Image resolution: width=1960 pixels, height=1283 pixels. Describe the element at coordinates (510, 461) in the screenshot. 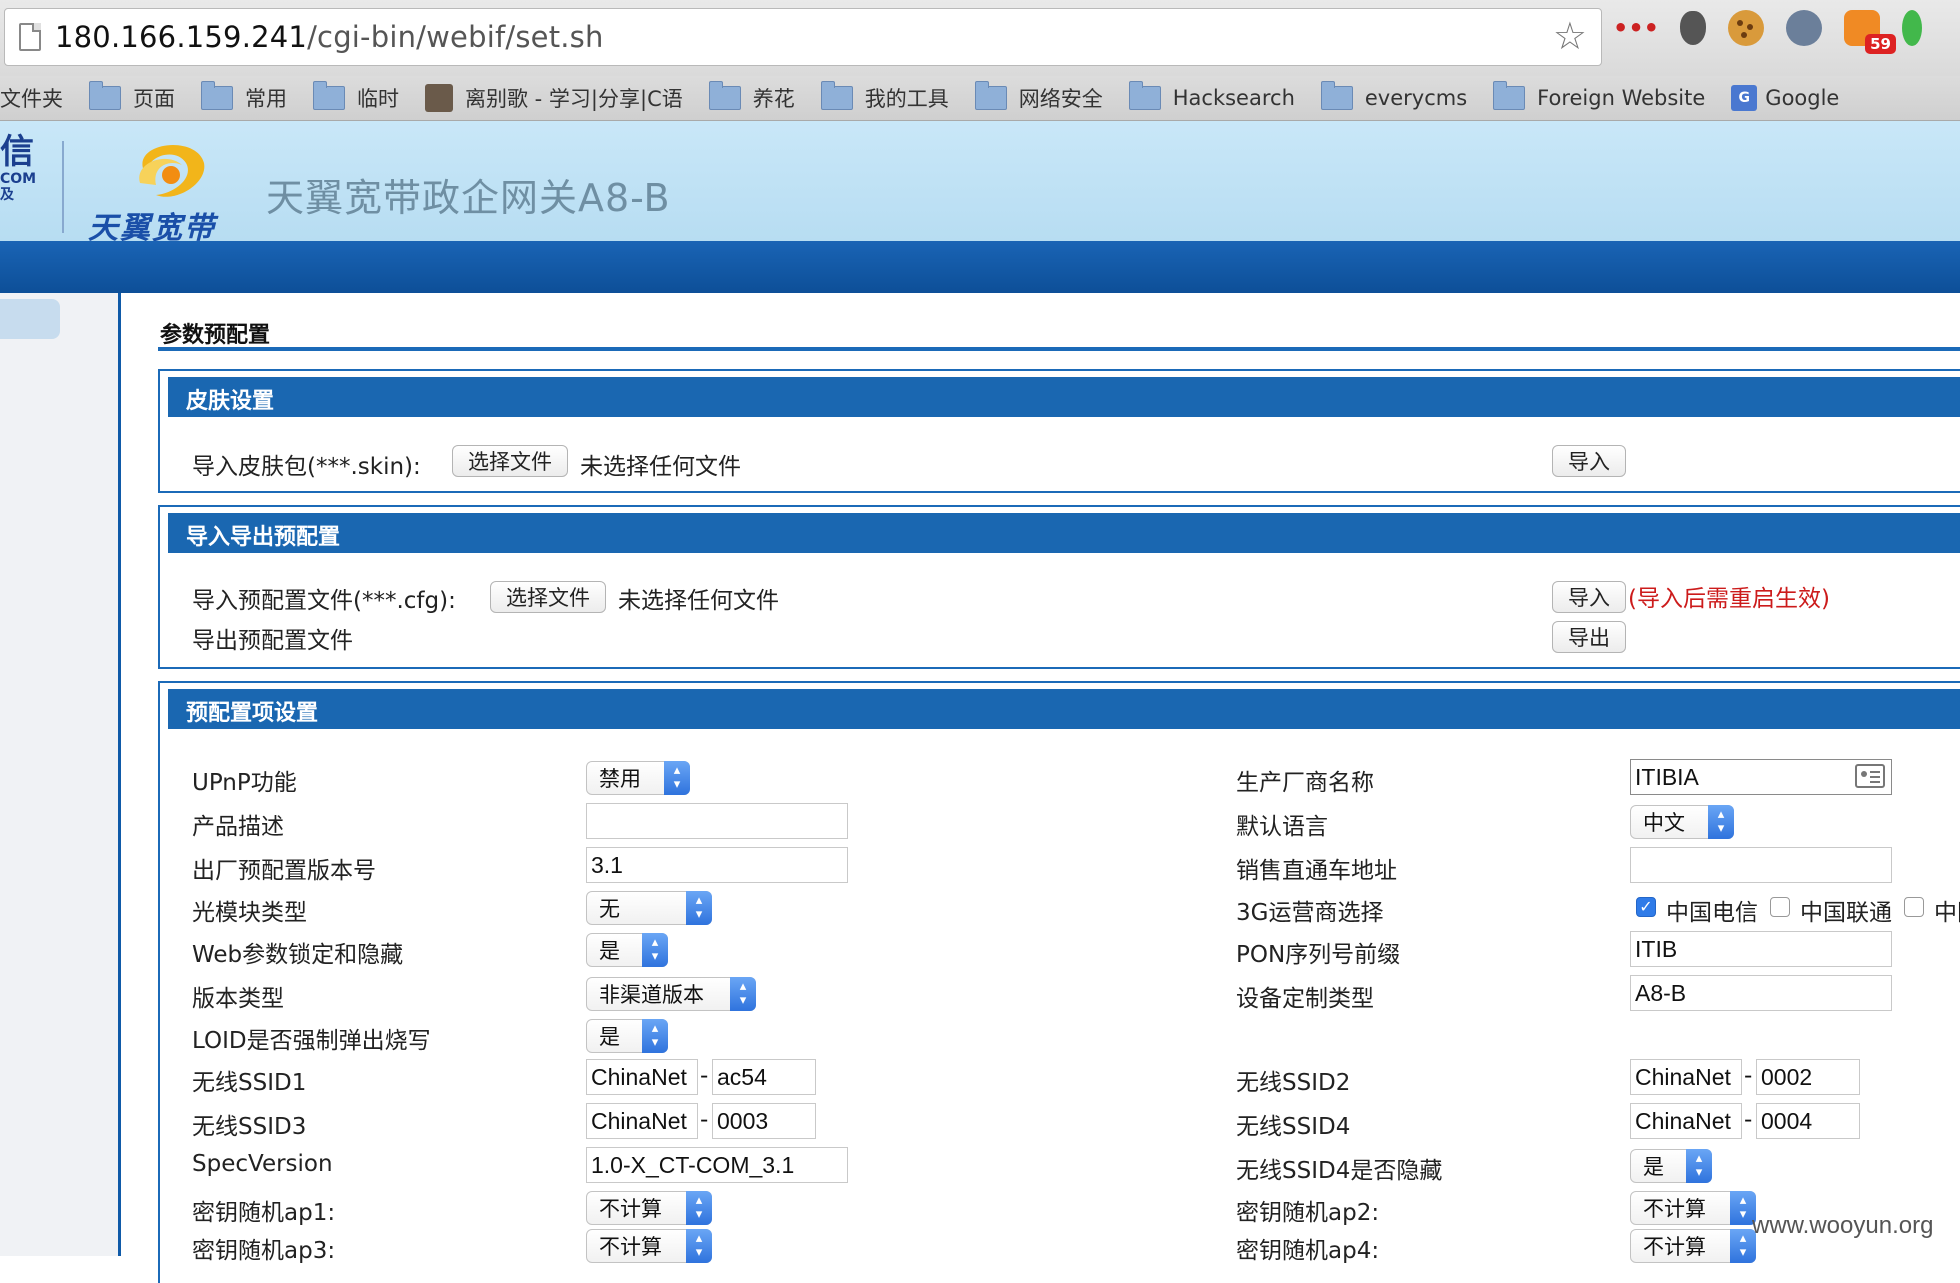

I see `skin-choose-file-button: 选择文件` at that location.